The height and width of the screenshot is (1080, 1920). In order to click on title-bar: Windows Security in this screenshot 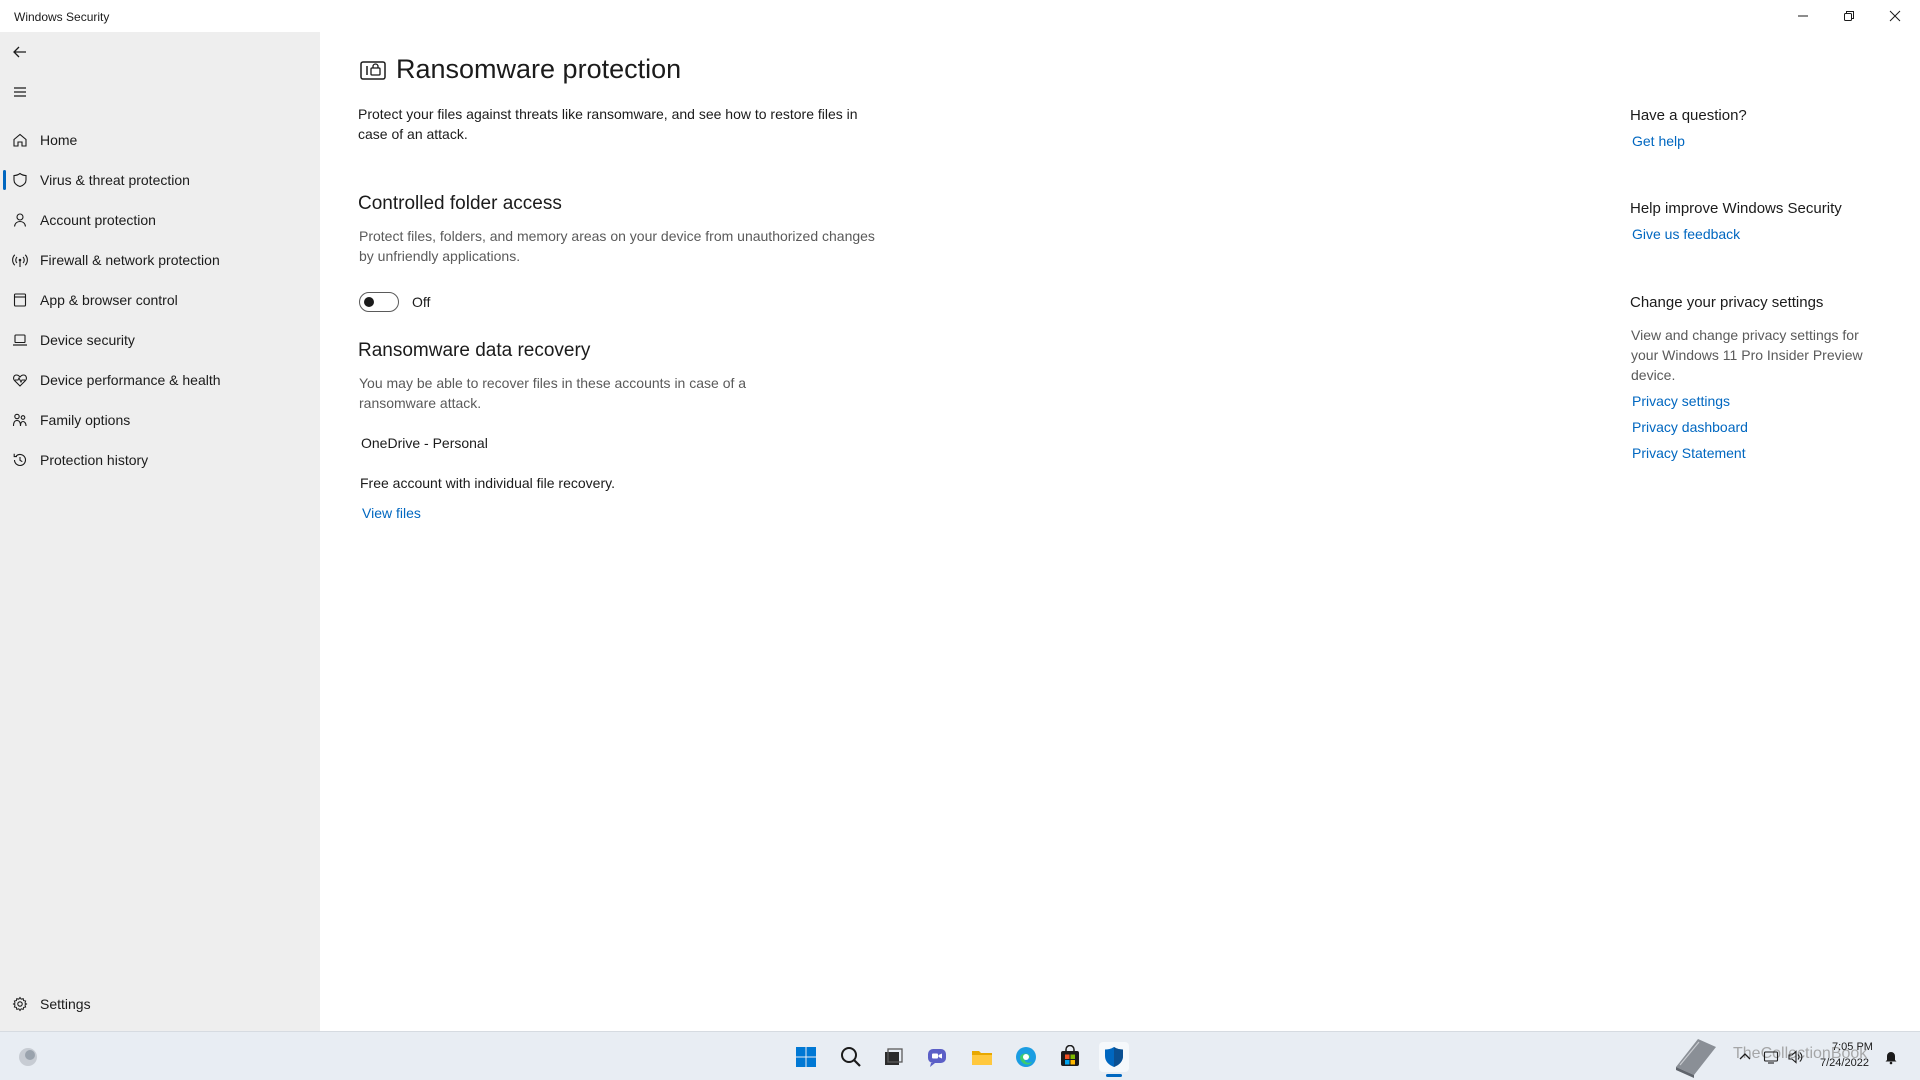, I will do `click(960, 16)`.